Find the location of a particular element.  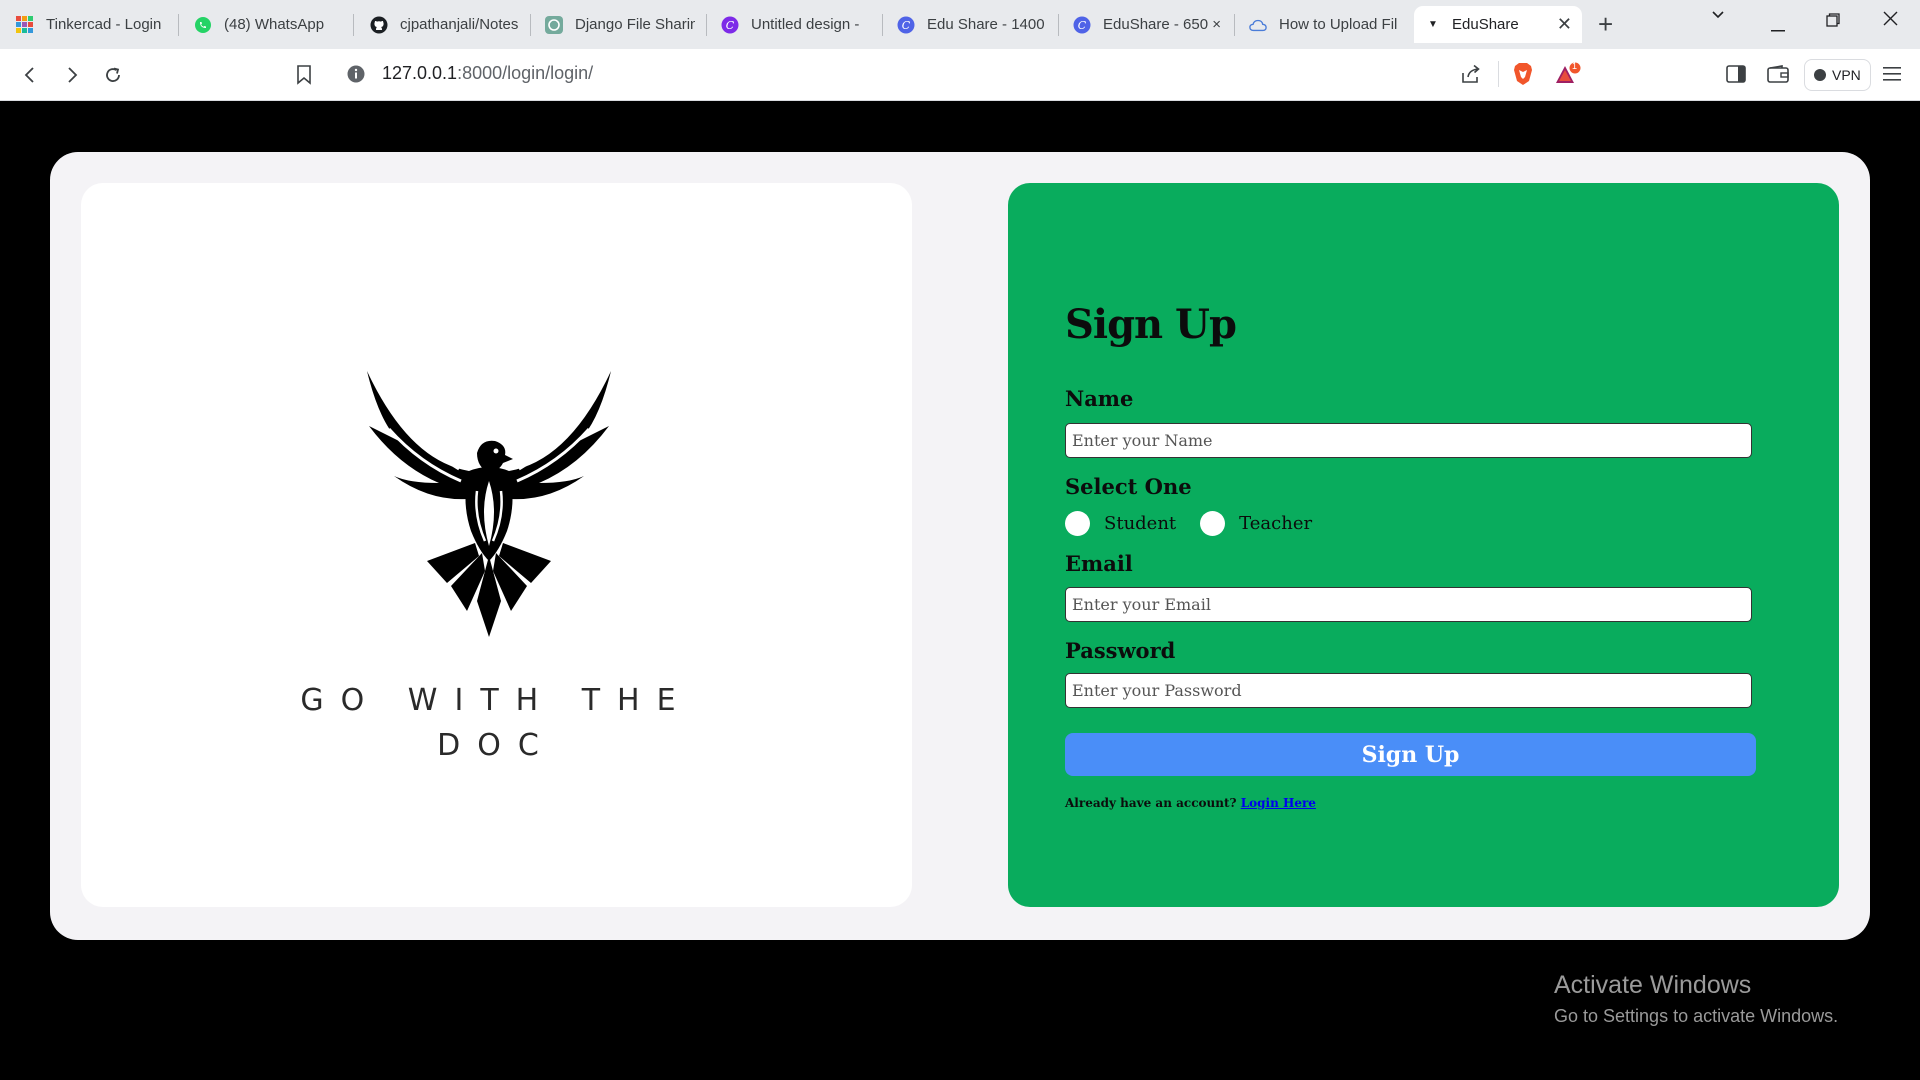

tagline-line-1: GO WITH THE is located at coordinates (496, 700).